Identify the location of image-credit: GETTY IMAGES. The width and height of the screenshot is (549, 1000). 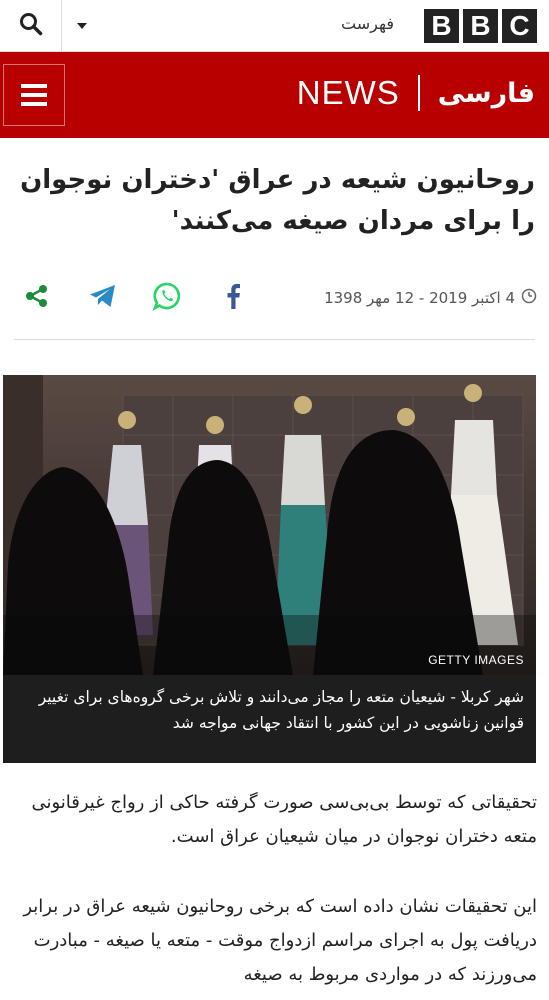
(476, 660).